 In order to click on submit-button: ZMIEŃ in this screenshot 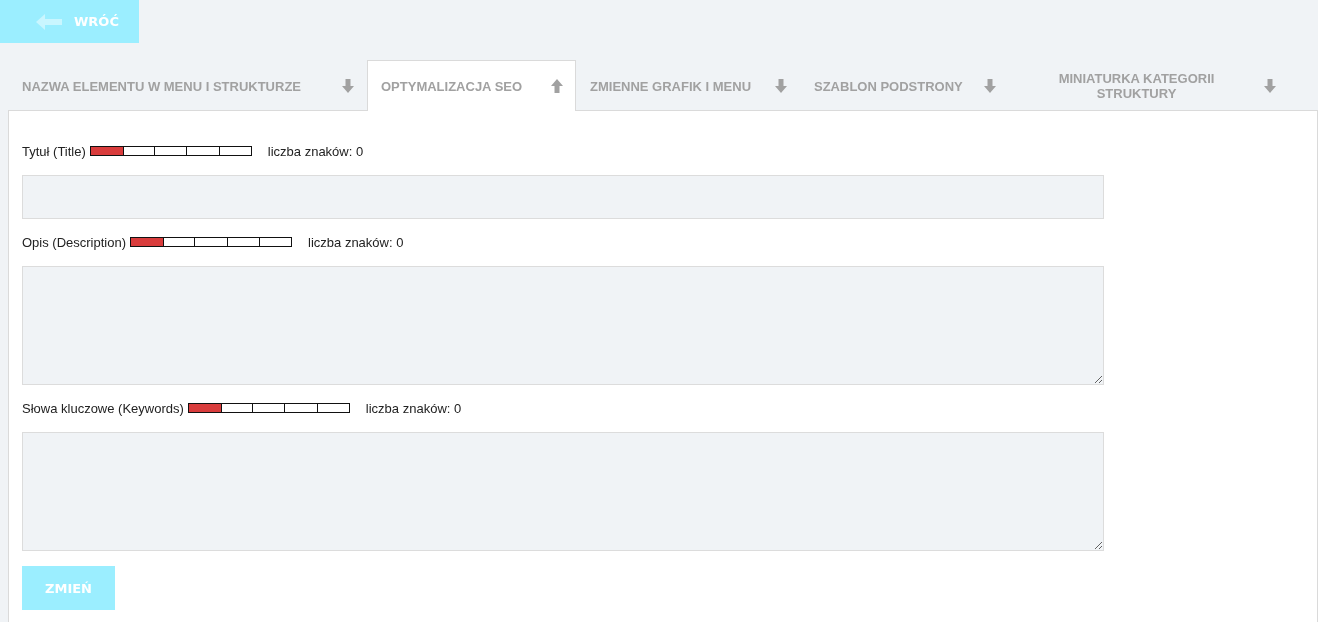, I will do `click(68, 588)`.